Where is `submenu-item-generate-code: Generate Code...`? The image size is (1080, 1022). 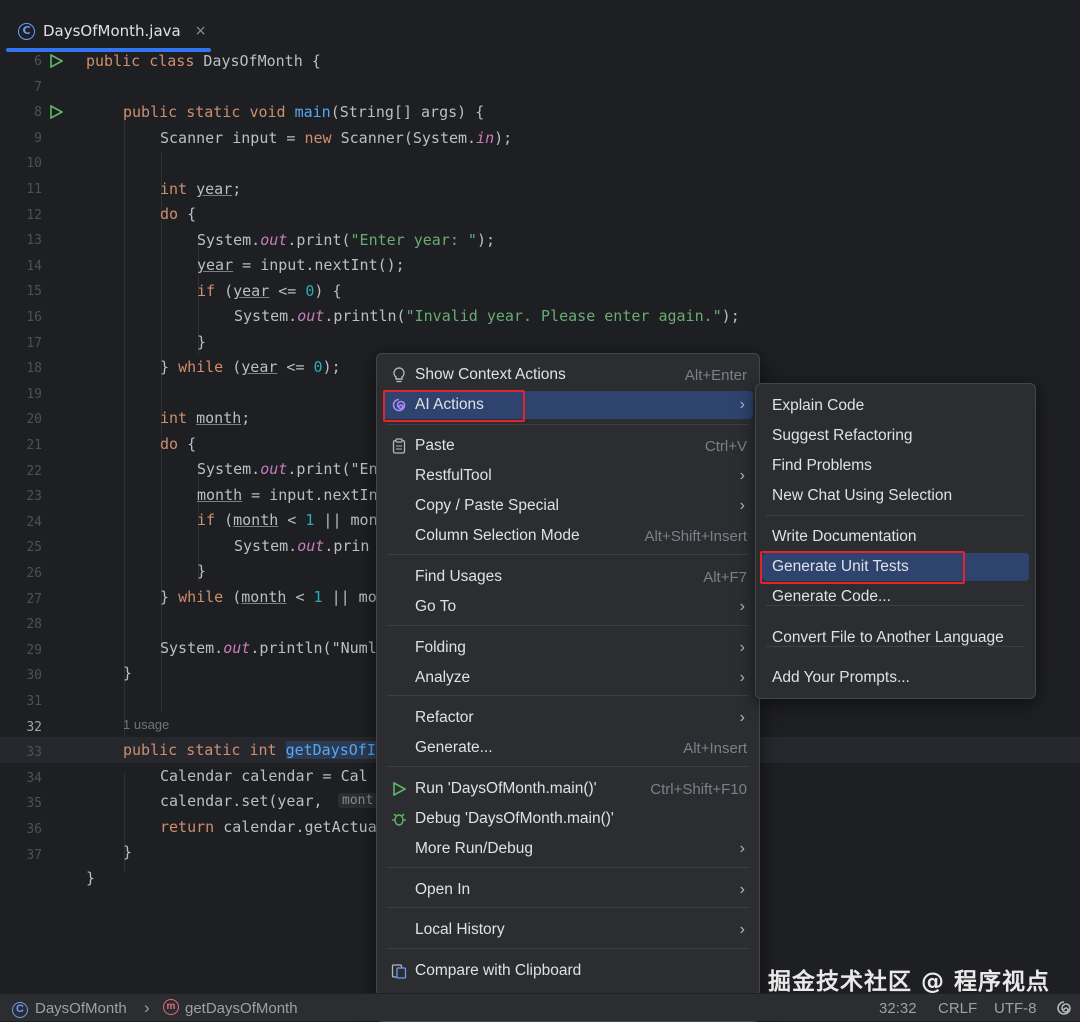 submenu-item-generate-code: Generate Code... is located at coordinates (895, 597).